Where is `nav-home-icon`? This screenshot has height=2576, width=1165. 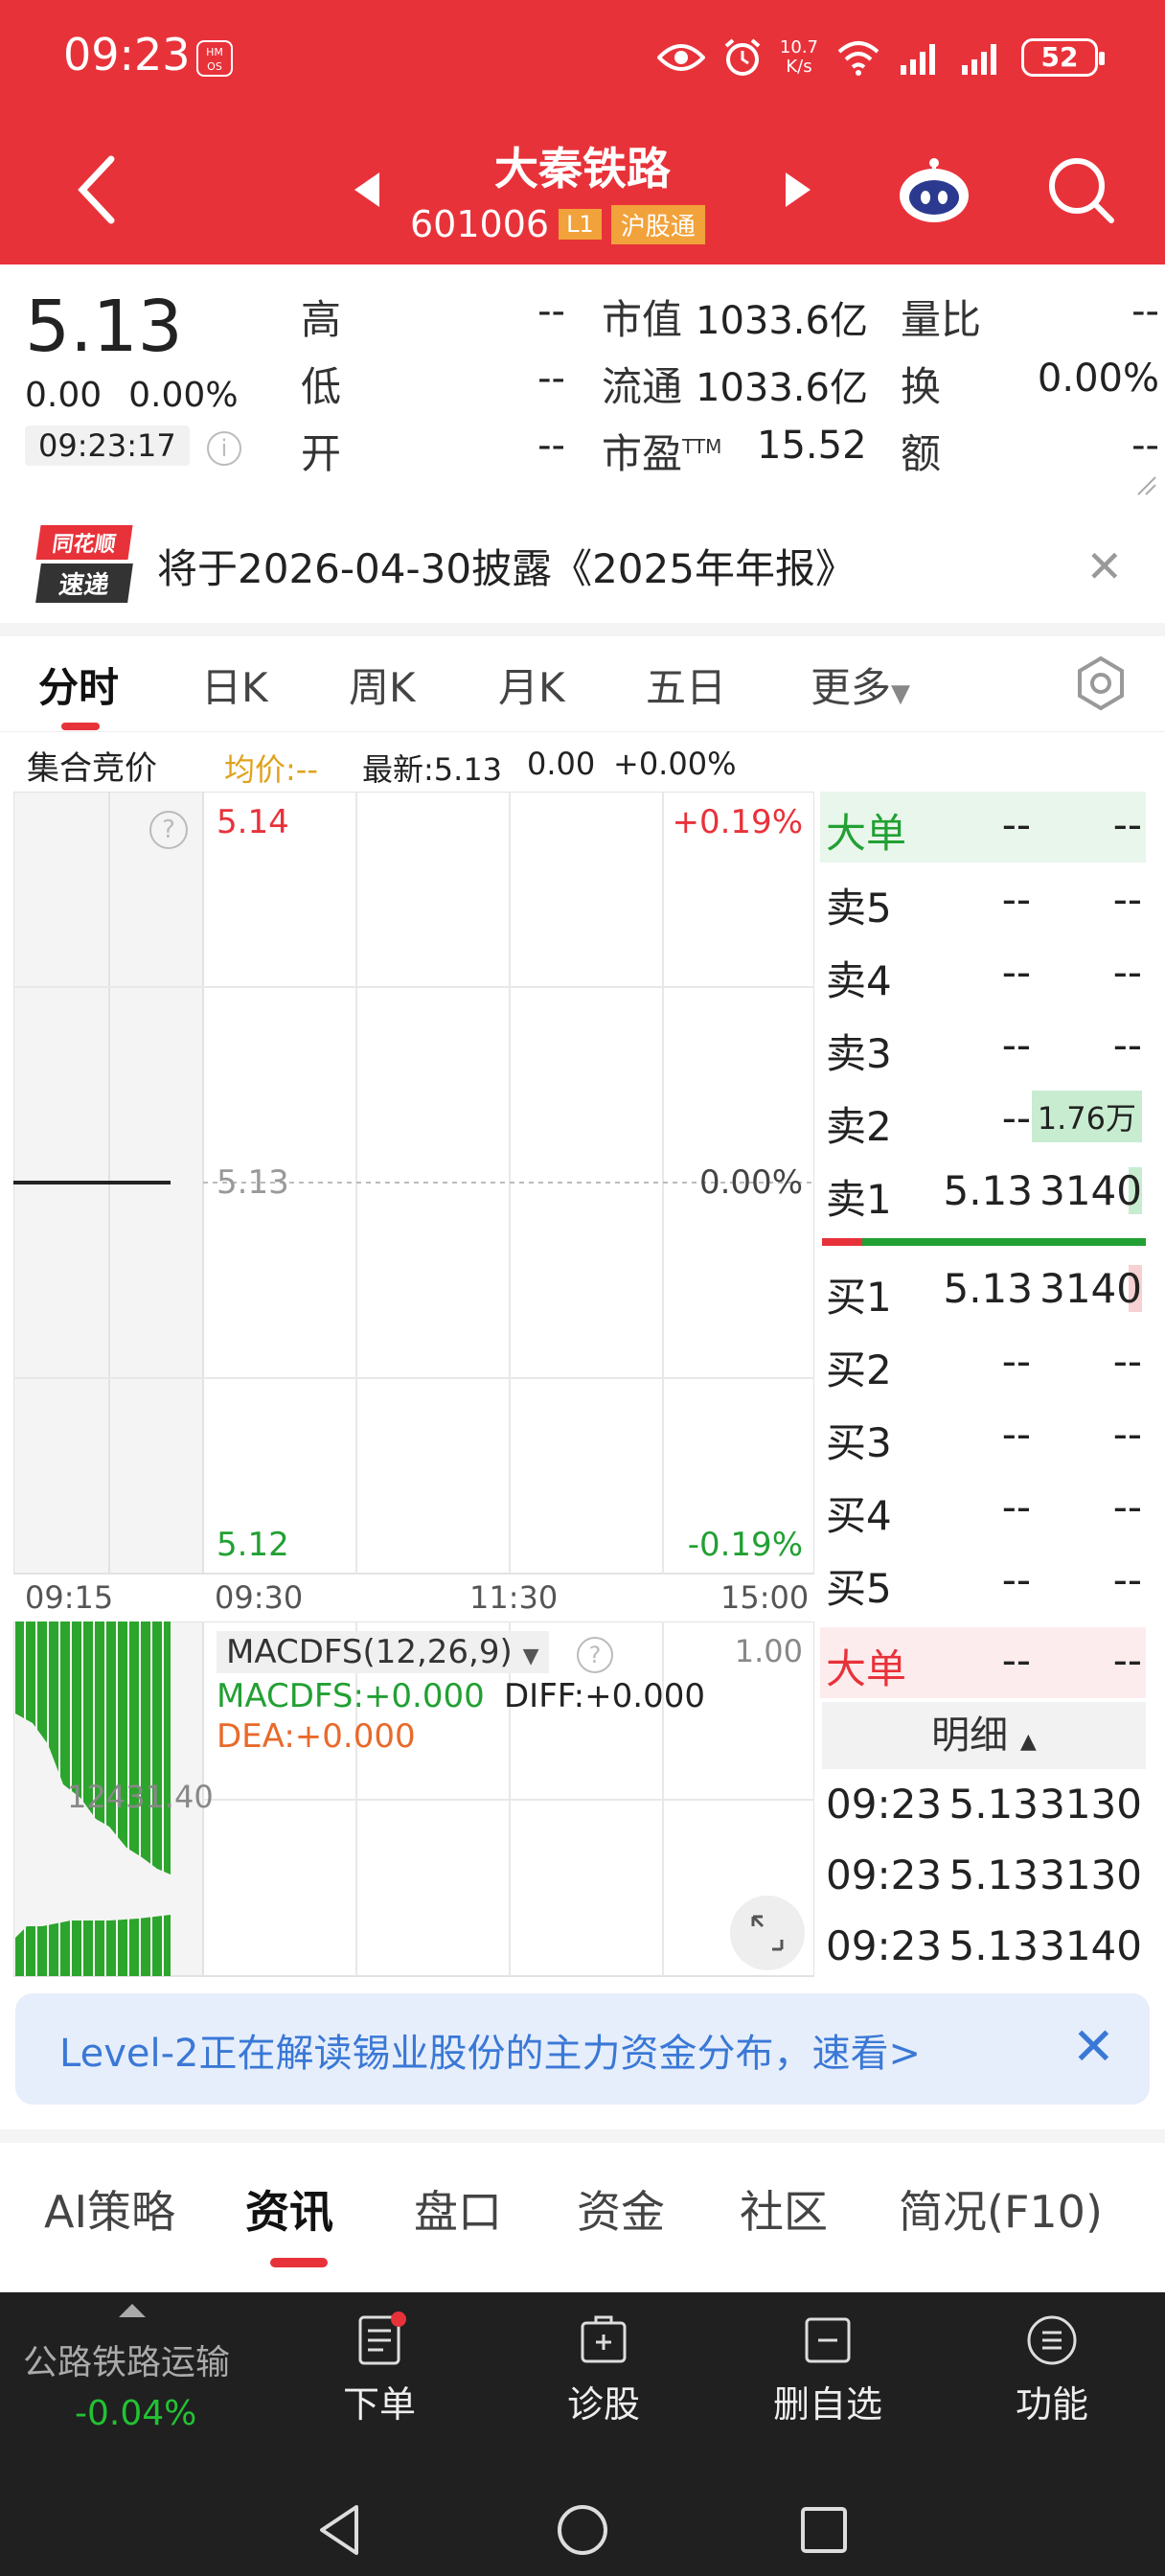
nav-home-icon is located at coordinates (582, 2530).